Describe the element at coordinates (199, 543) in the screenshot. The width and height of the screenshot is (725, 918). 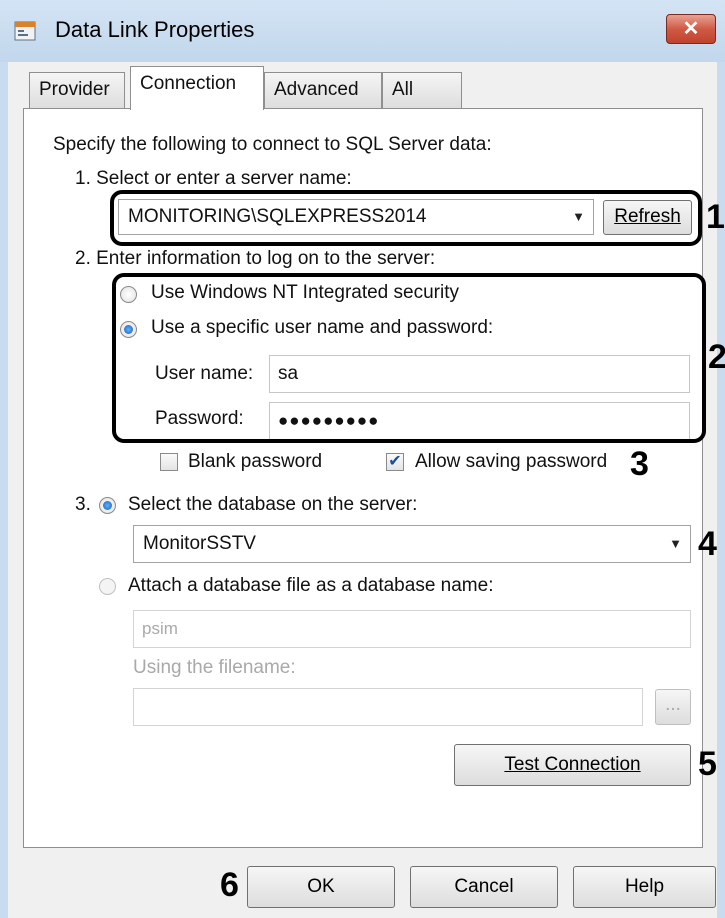
I see `database-value: MonitorSSTV` at that location.